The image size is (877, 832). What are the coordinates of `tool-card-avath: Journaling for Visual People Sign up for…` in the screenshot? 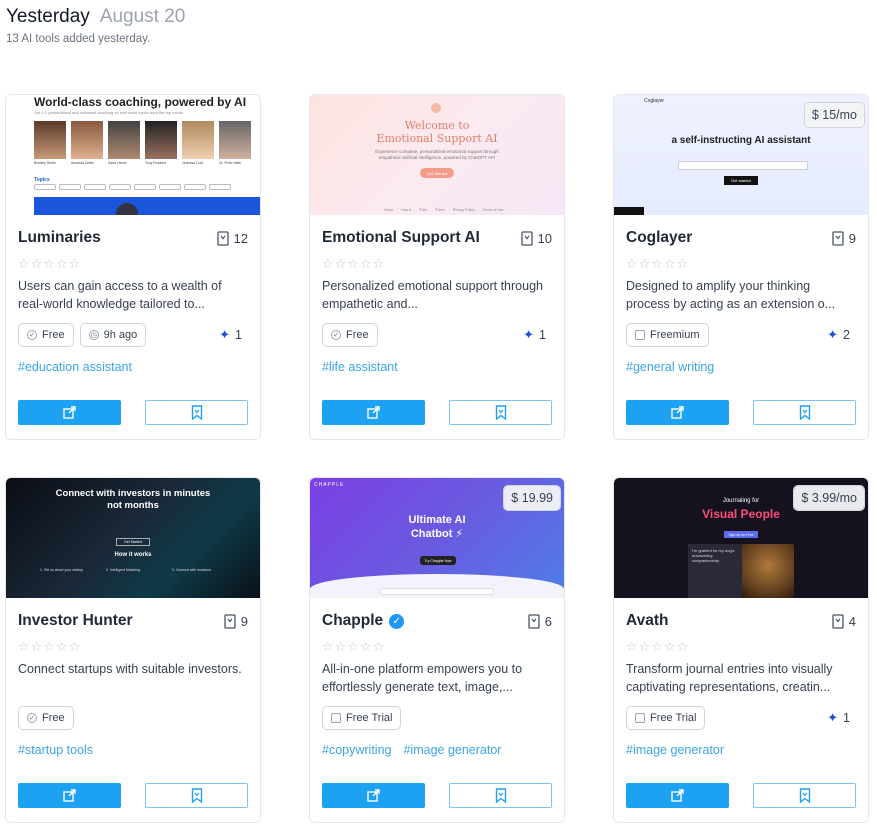 It's located at (741, 650).